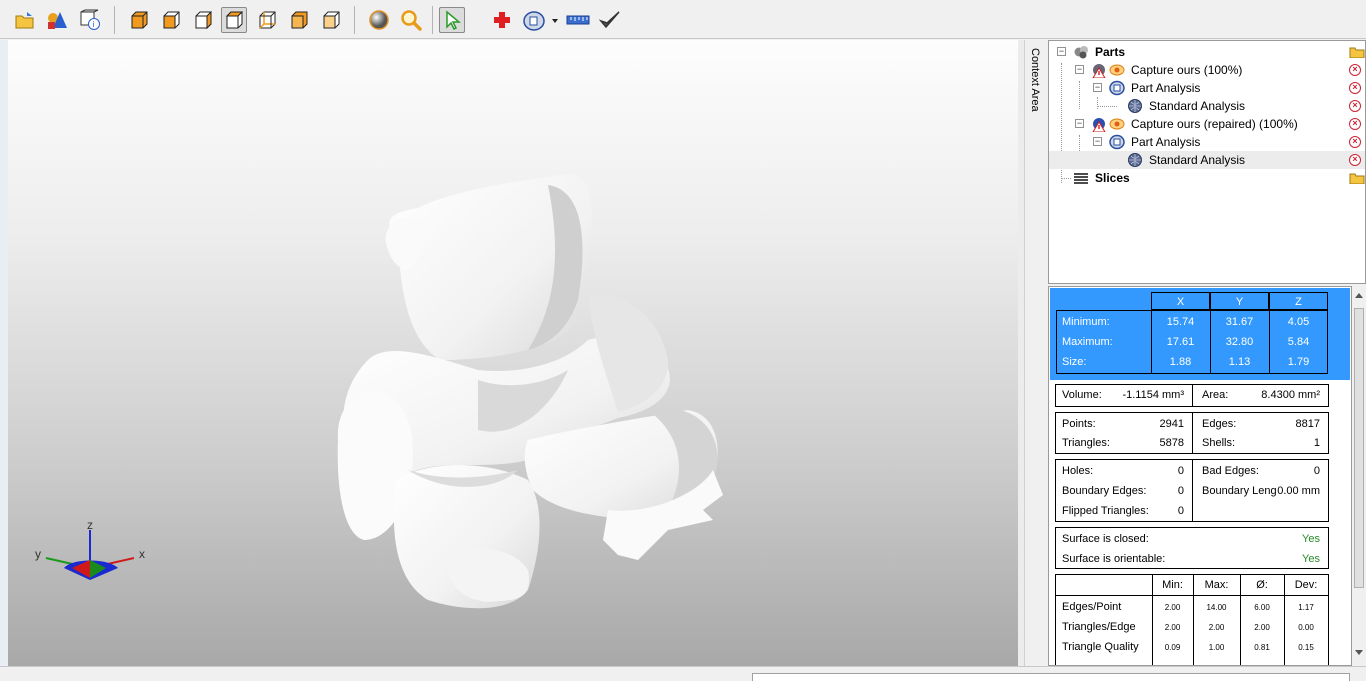 This screenshot has width=1366, height=681. What do you see at coordinates (578, 20) in the screenshot?
I see `measure-ruler-icon` at bounding box center [578, 20].